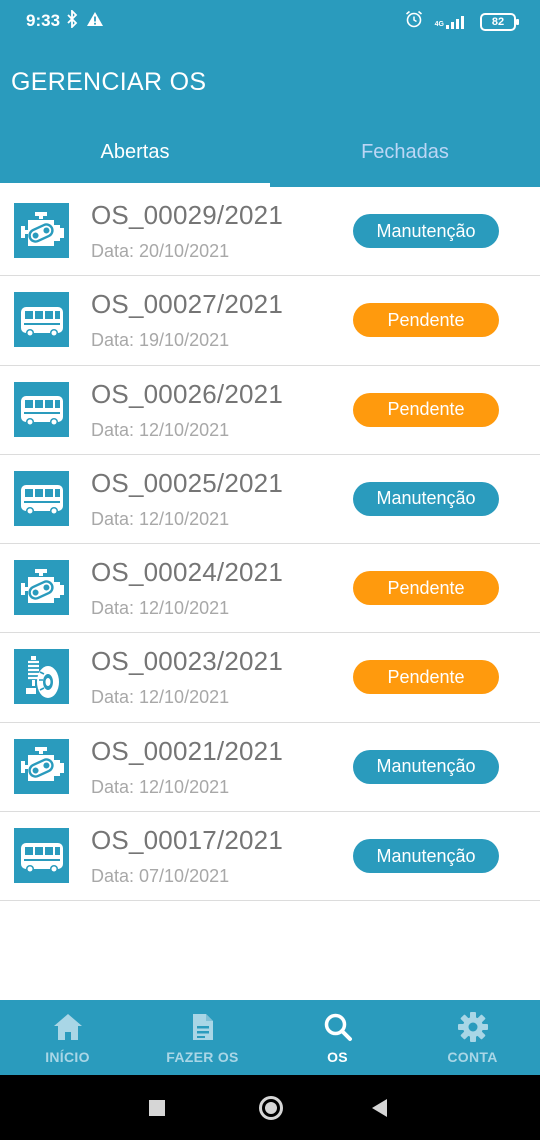 This screenshot has width=540, height=1140. I want to click on bluetooth-icon, so click(72, 20).